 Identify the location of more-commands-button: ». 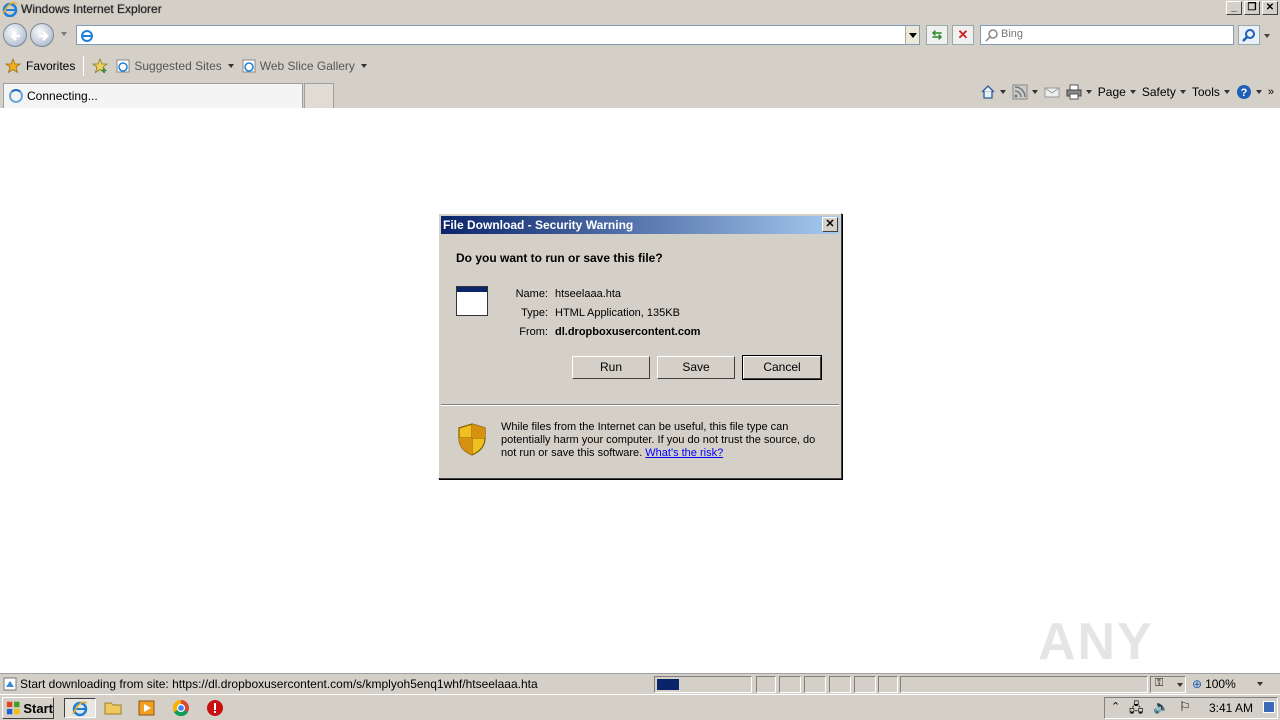
(1271, 92).